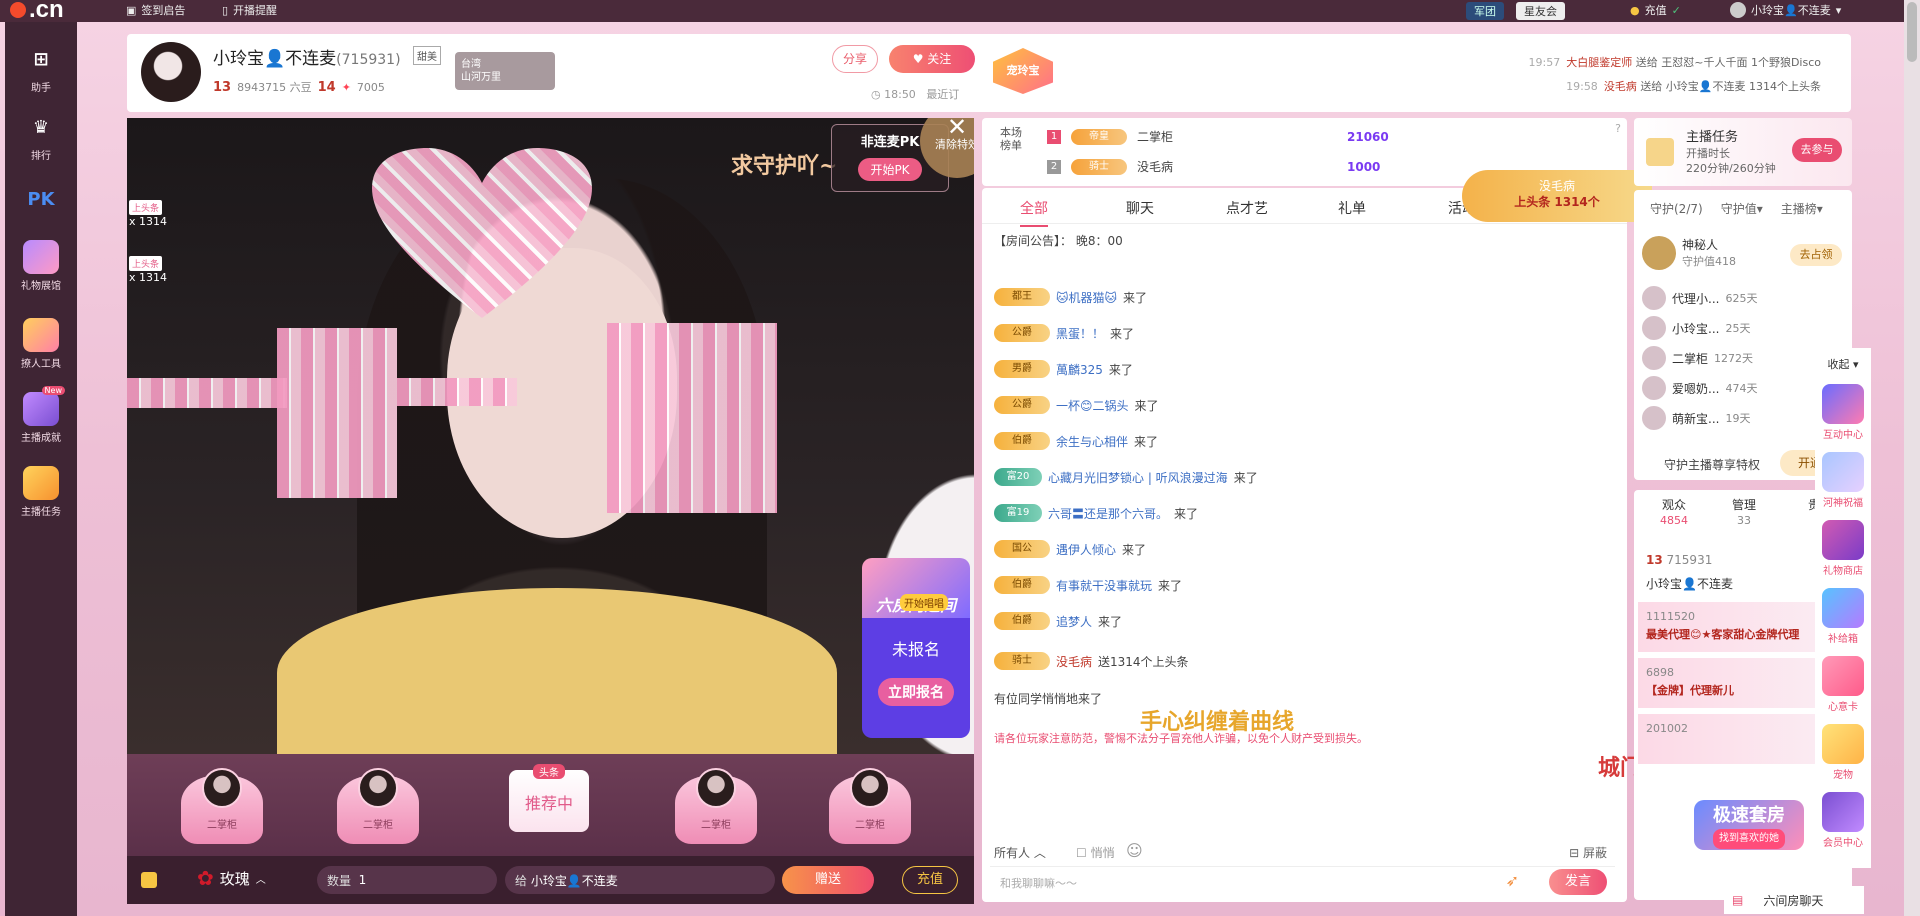 The height and width of the screenshot is (916, 1920). I want to click on douyu-count: 8943715 六豆, so click(274, 87).